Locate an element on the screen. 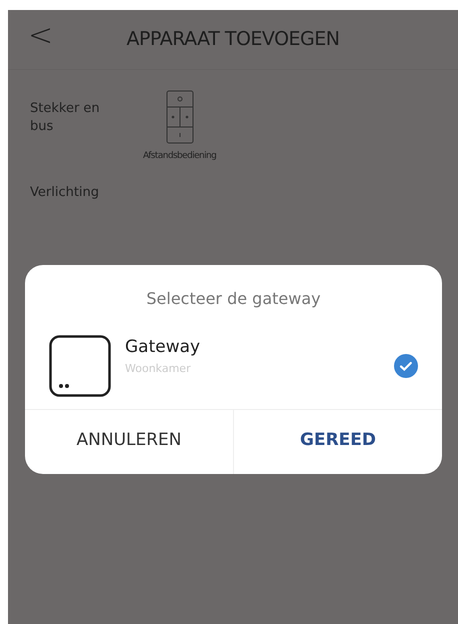 This screenshot has width=458, height=624. cancel-button: ANNULEREN is located at coordinates (129, 442).